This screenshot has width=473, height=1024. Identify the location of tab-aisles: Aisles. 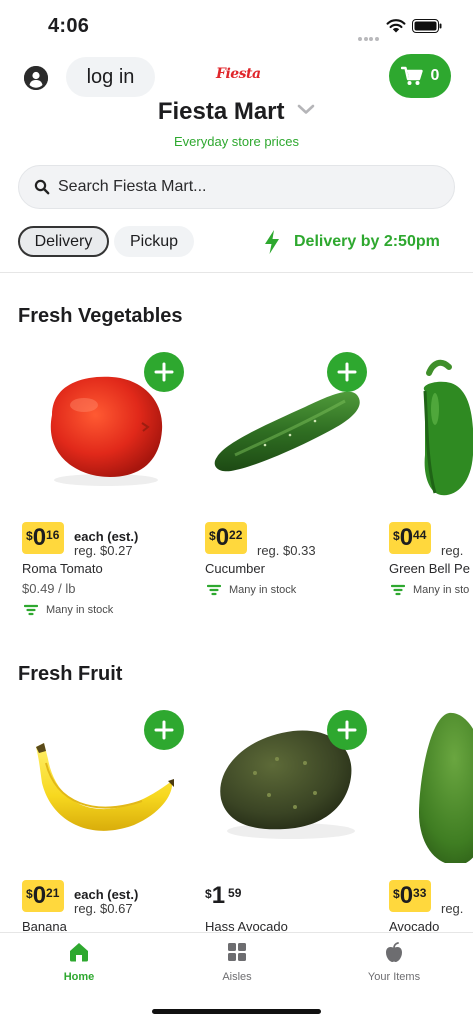
(237, 962).